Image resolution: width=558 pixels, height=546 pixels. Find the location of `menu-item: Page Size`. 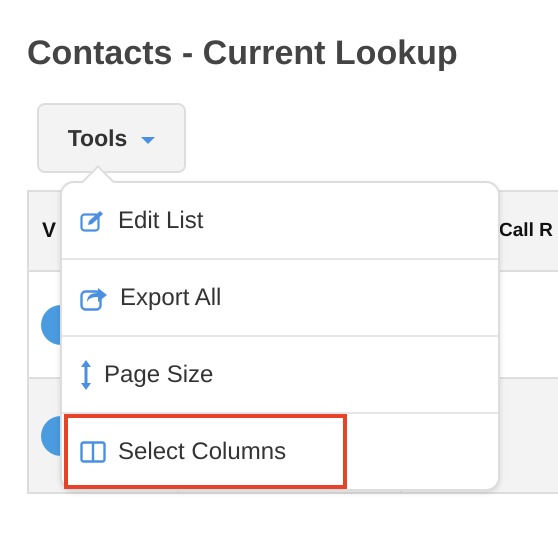

menu-item: Page Size is located at coordinates (280, 375).